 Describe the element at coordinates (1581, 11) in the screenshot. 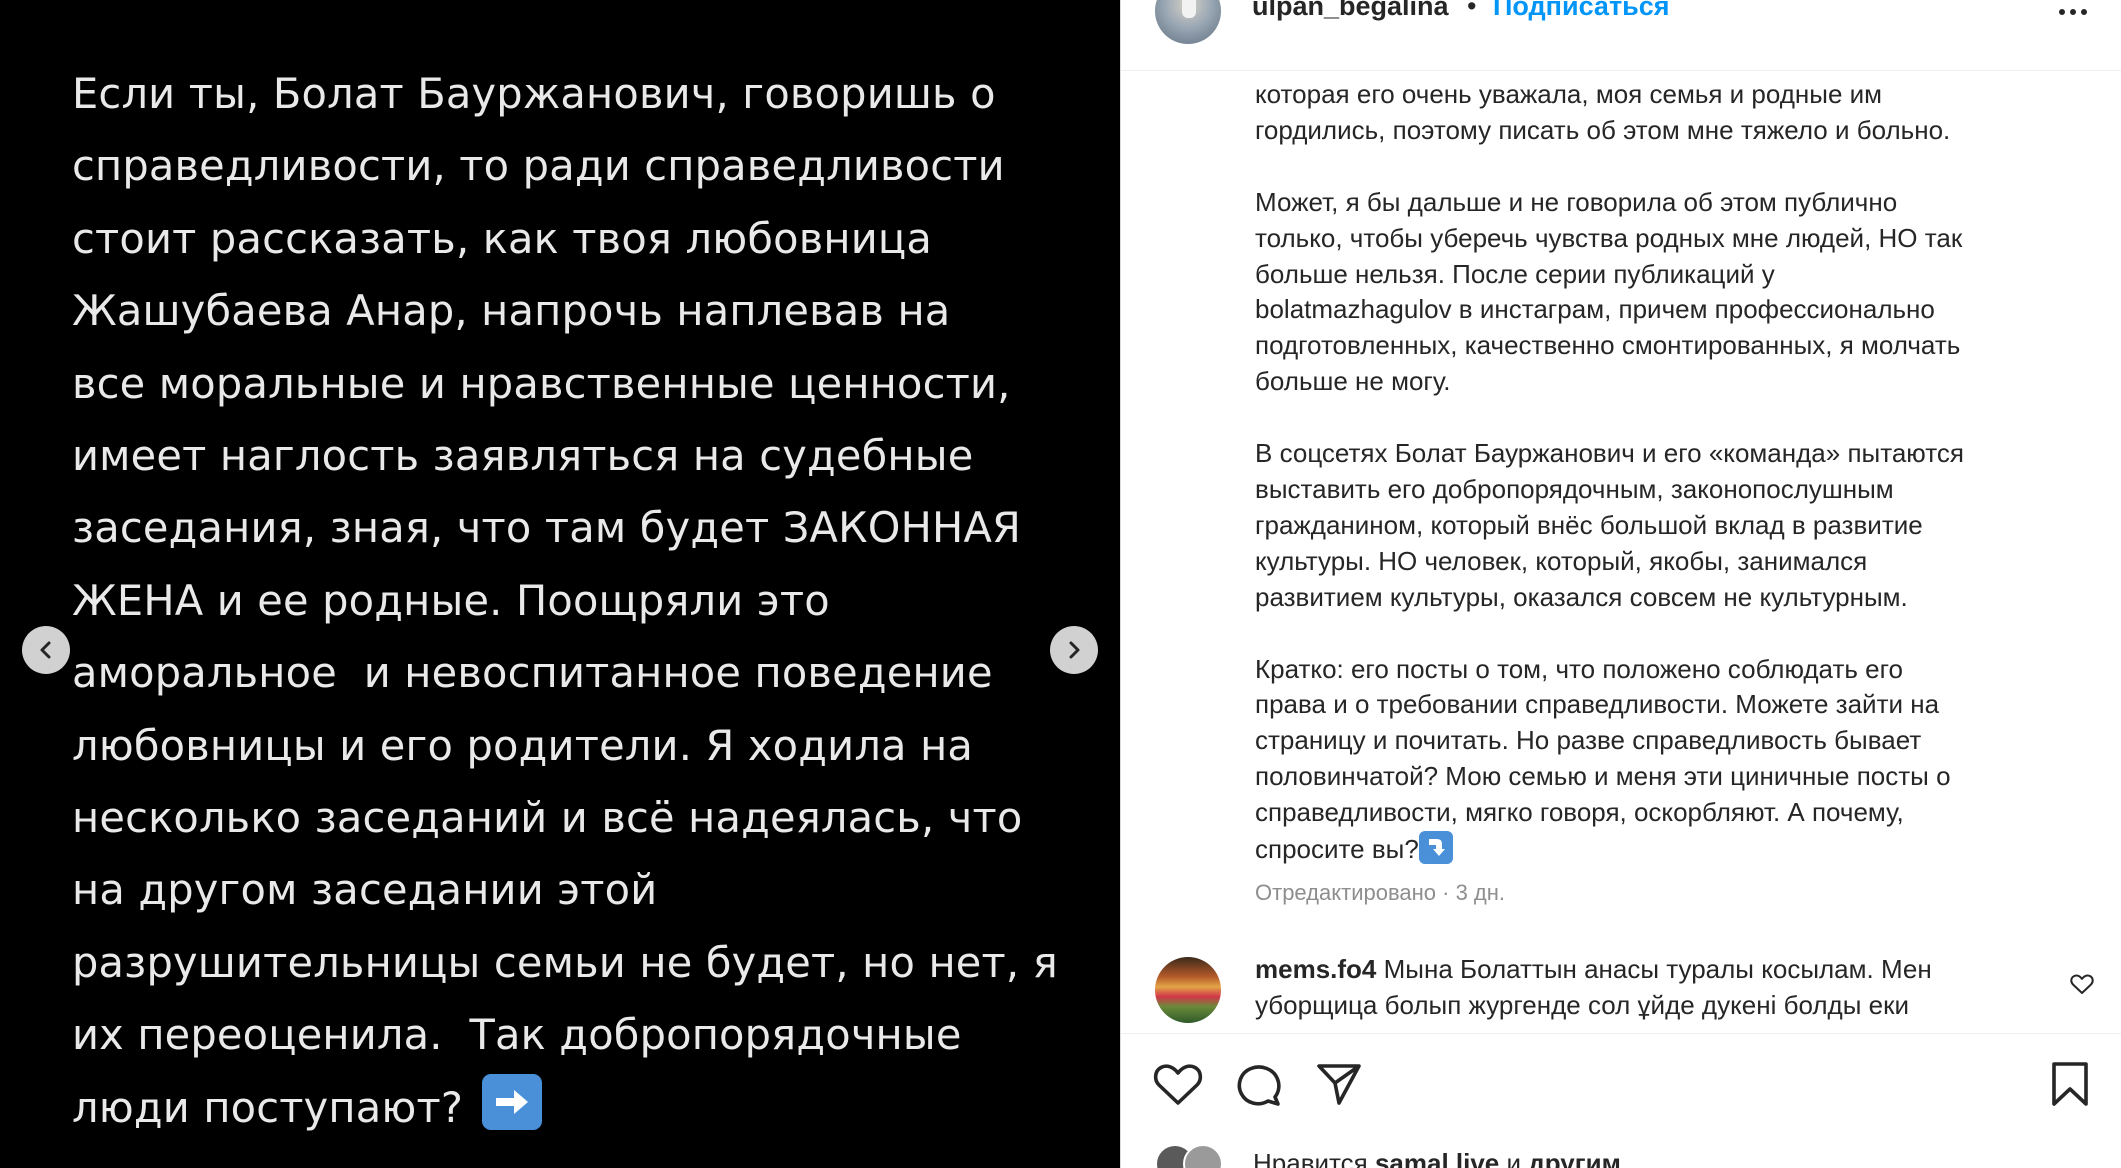

I see `follow-button: Подписаться` at that location.